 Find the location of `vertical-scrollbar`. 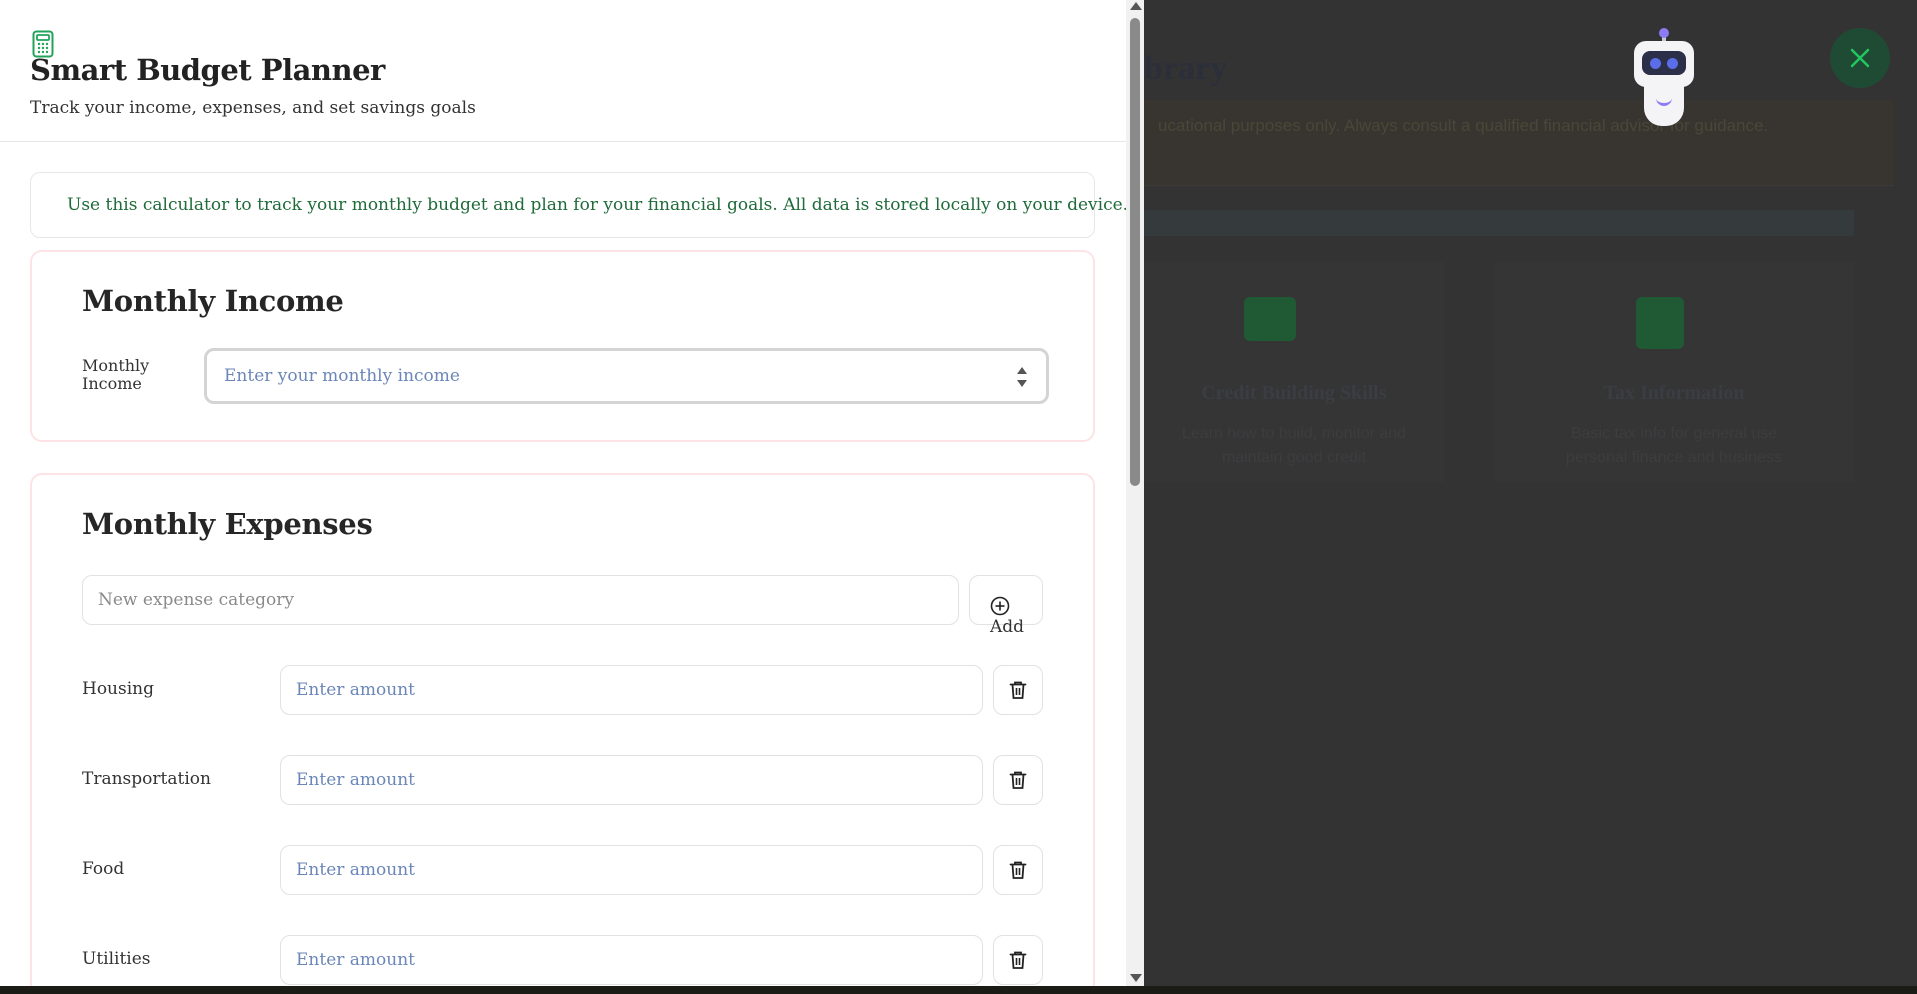

vertical-scrollbar is located at coordinates (1135, 493).